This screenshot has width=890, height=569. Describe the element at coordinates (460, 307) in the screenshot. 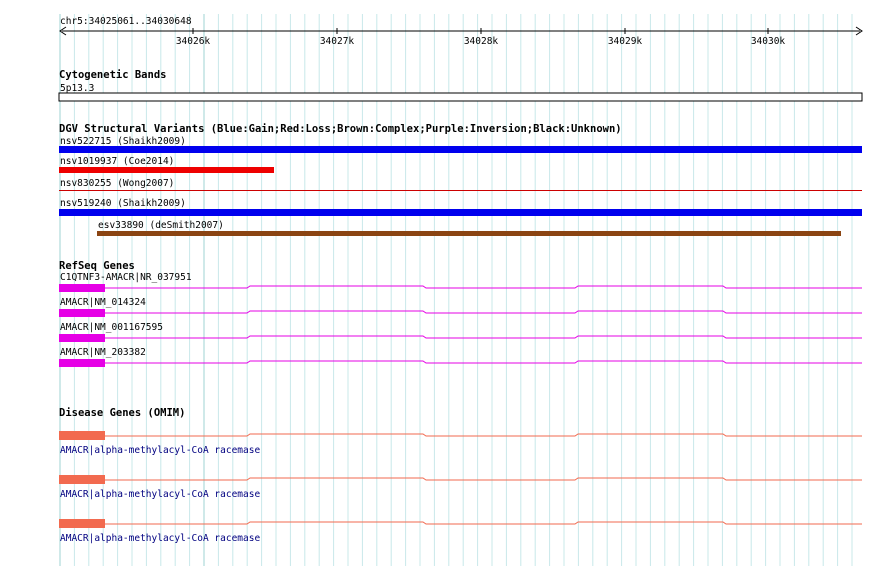

I see `refseq-gene: AMACR|NM_014324` at that location.